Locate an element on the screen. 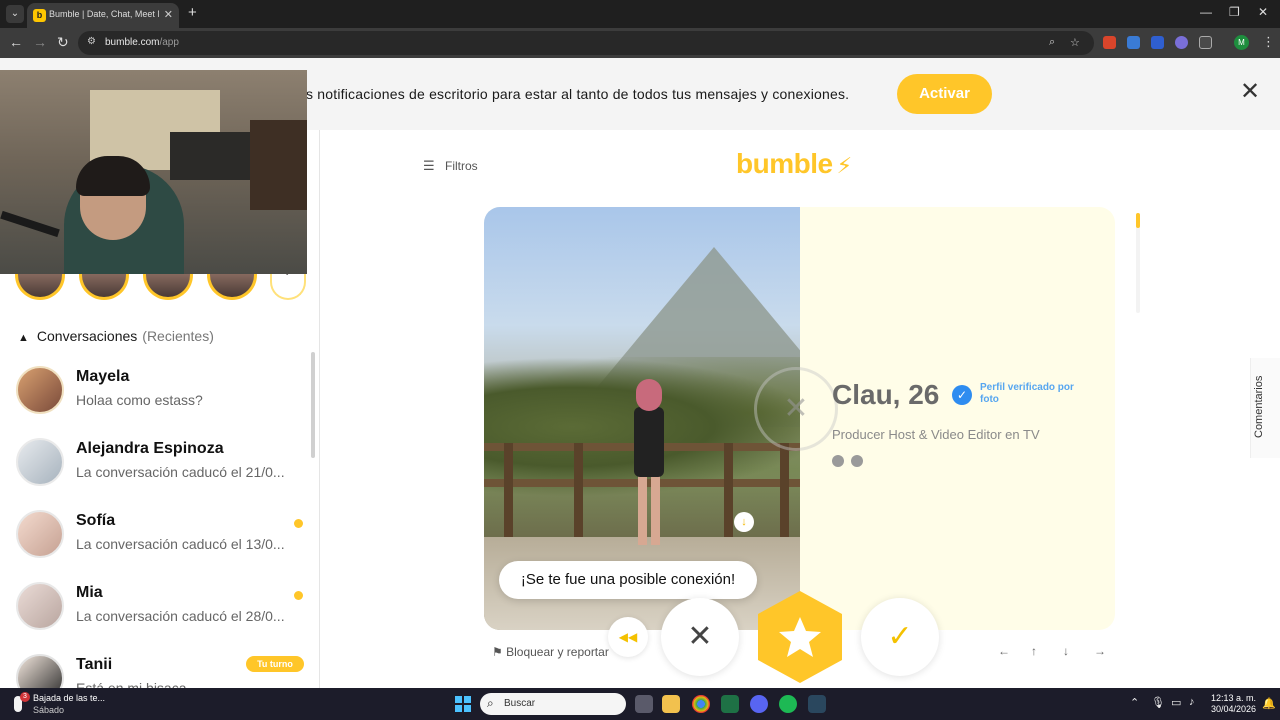  zoom-icon: ⌕ is located at coordinates (1052, 42).